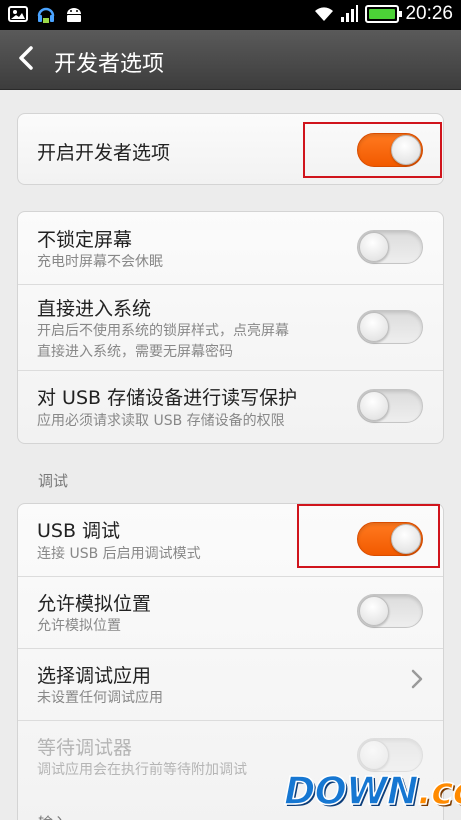 The image size is (461, 820). I want to click on wait-for-debugger-label: 等待调试器, so click(85, 748).